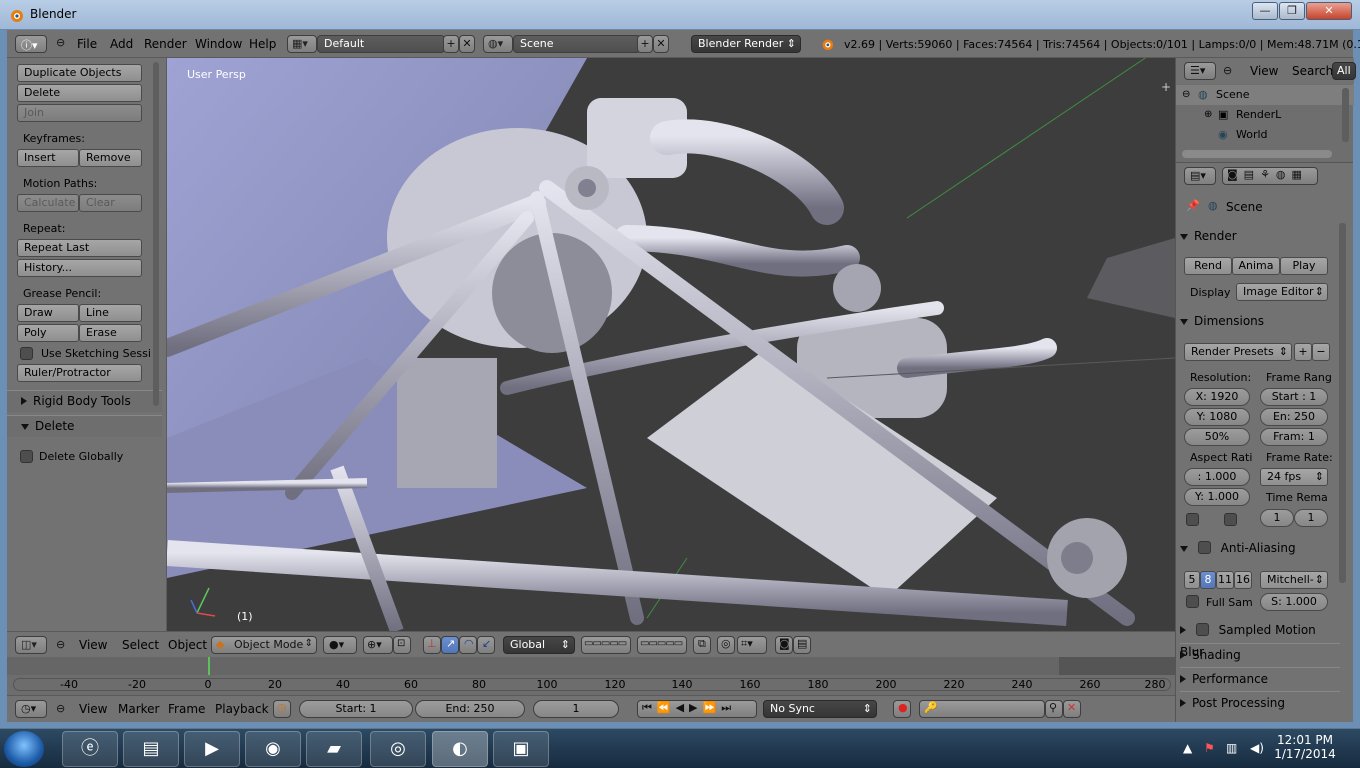 The width and height of the screenshot is (1360, 768). What do you see at coordinates (1202, 629) in the screenshot?
I see `motion-blur-checkbox` at bounding box center [1202, 629].